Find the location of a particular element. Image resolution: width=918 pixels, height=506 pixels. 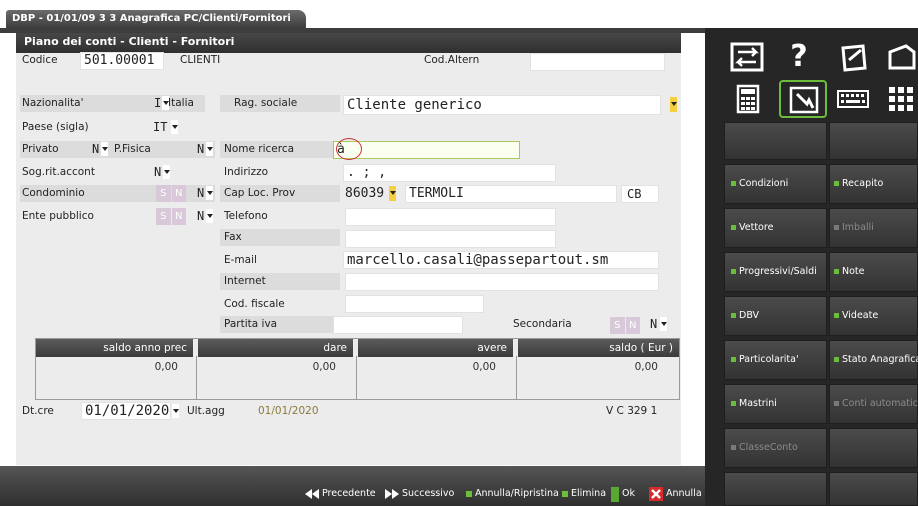

grid-icon is located at coordinates (901, 99).